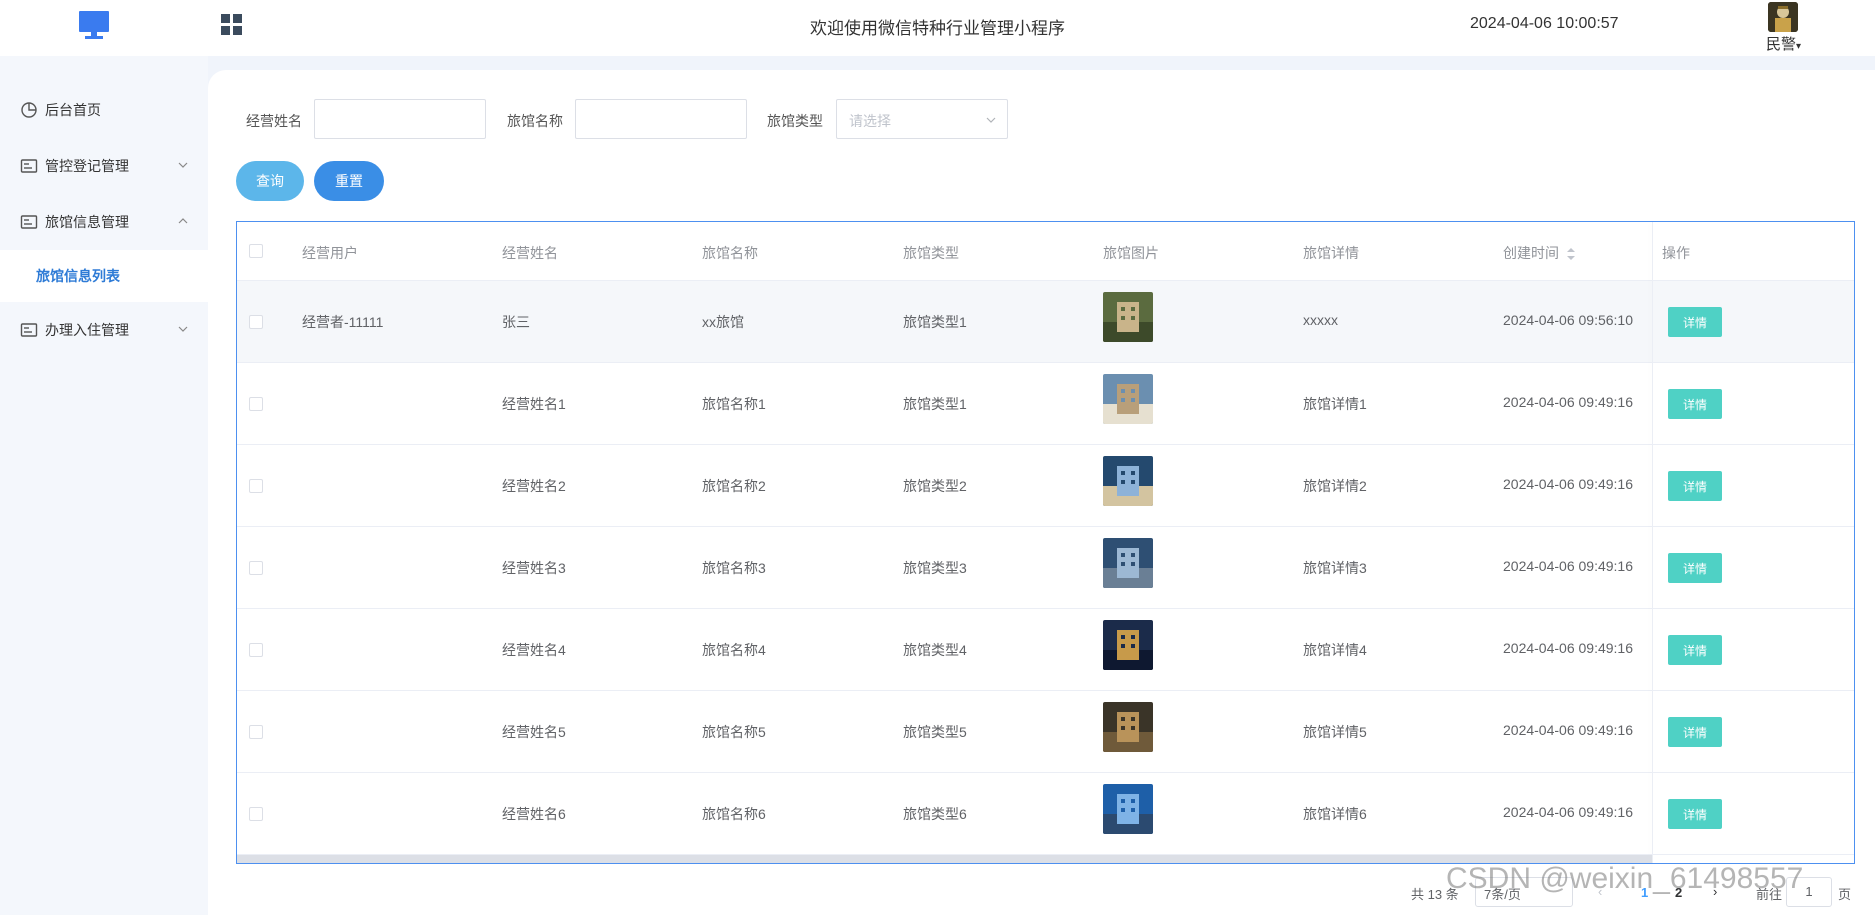 This screenshot has width=1875, height=915. Describe the element at coordinates (935, 568) in the screenshot. I see `cell-type: 旅馆类型3` at that location.